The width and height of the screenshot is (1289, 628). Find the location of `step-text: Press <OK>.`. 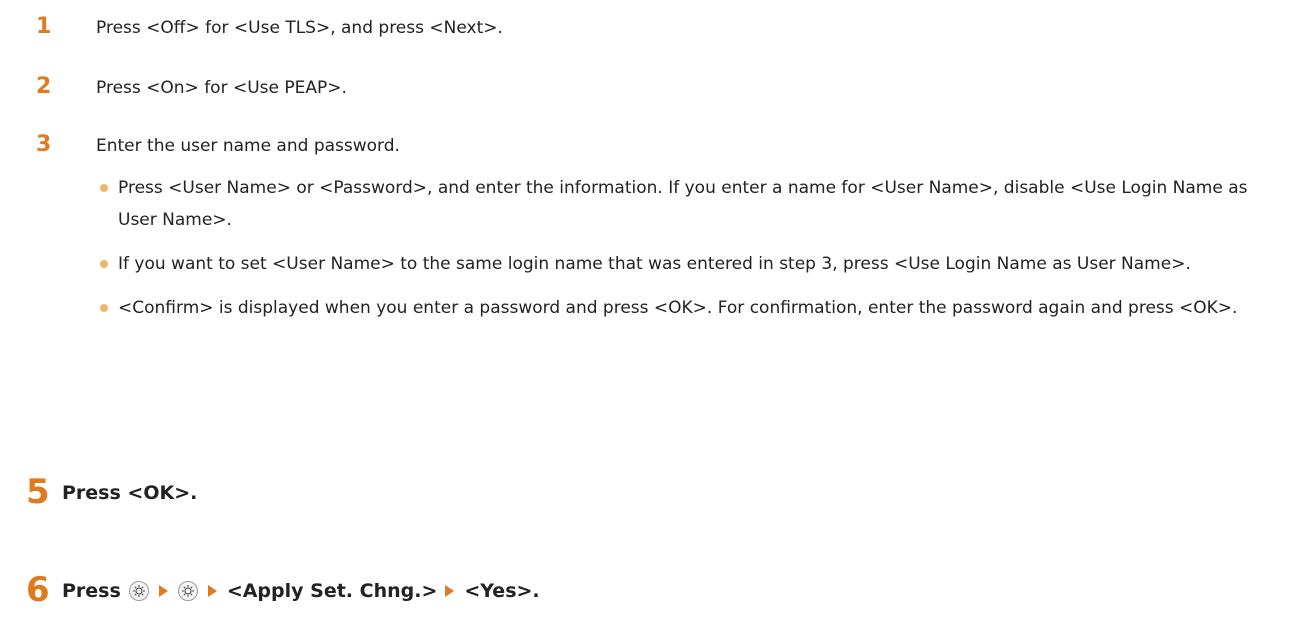

step-text: Press <OK>. is located at coordinates (130, 493).